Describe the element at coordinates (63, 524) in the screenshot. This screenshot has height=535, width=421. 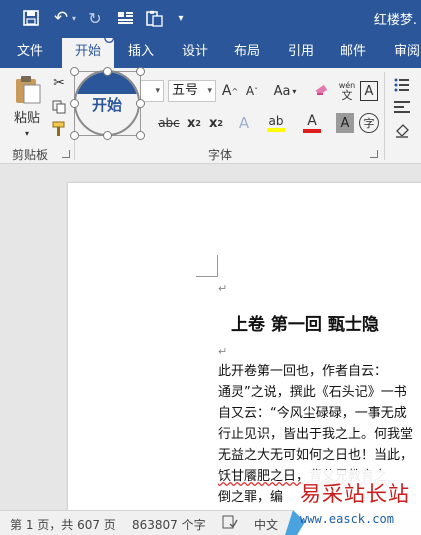
I see `page-count: 第 1 页，共 607 页` at that location.